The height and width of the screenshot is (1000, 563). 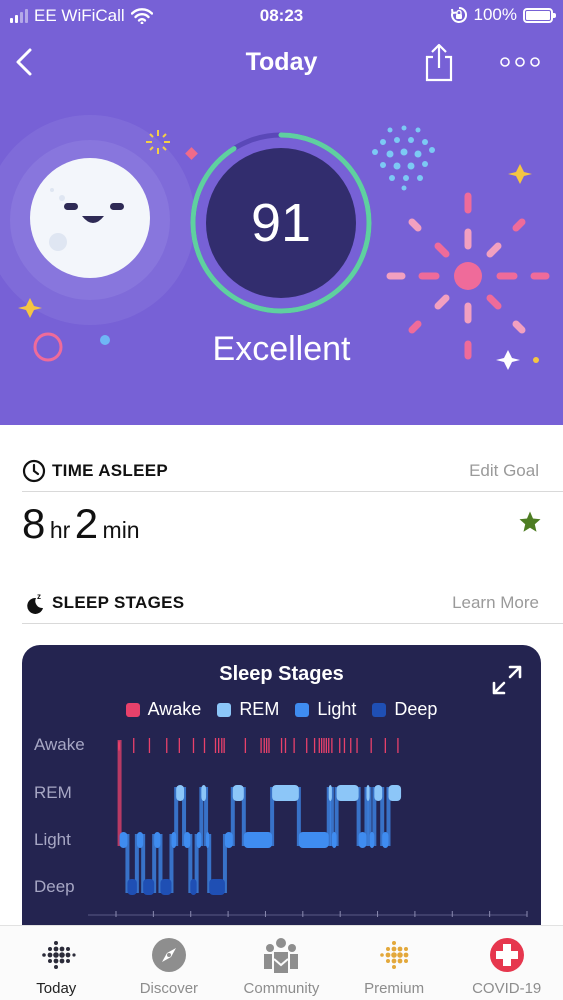 I want to click on star-icon, so click(x=530, y=521).